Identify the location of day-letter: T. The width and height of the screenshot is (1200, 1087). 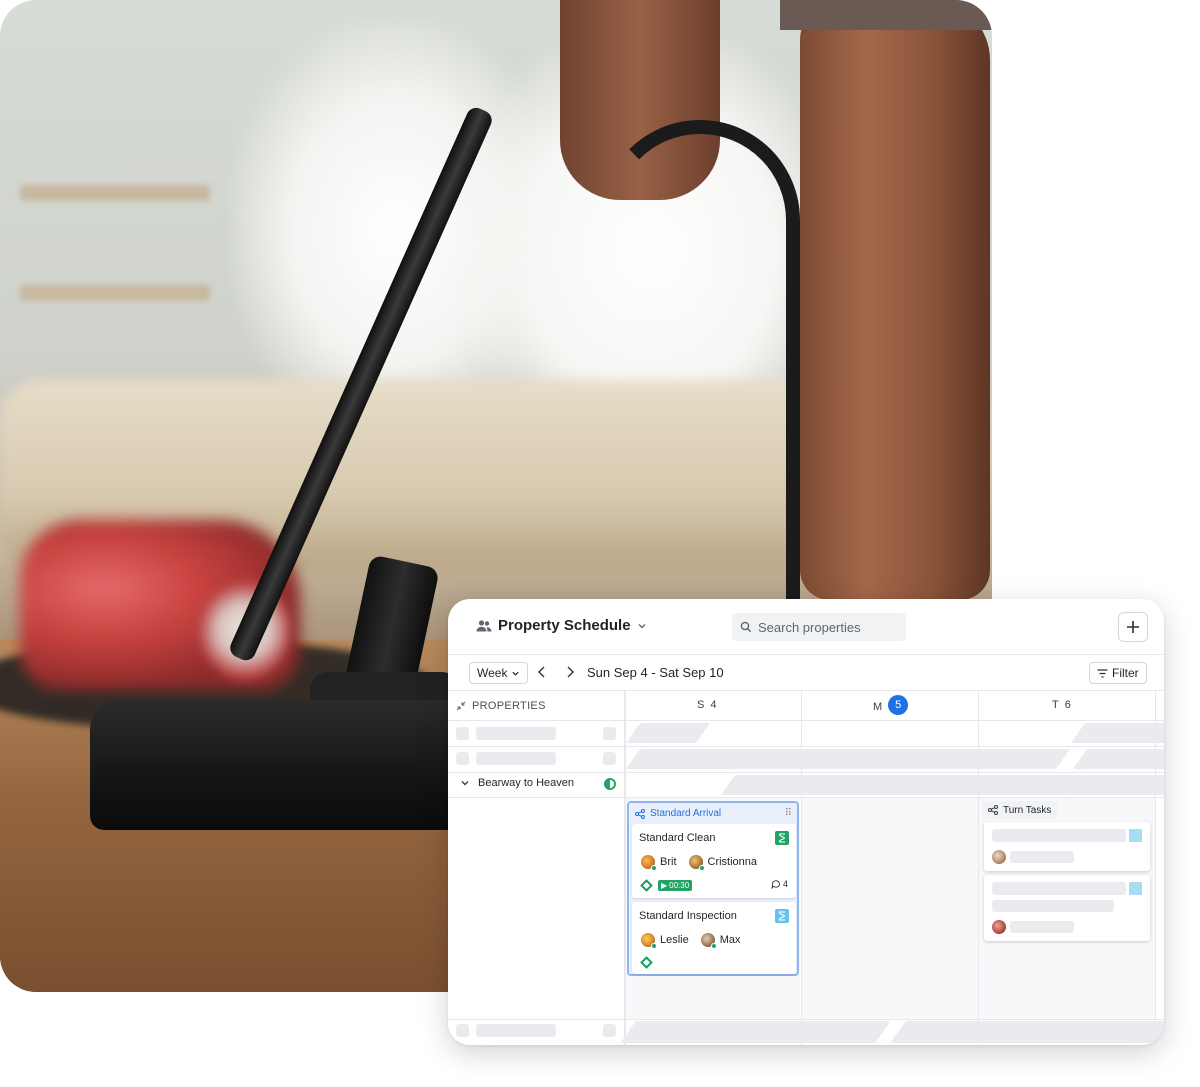
(1055, 705).